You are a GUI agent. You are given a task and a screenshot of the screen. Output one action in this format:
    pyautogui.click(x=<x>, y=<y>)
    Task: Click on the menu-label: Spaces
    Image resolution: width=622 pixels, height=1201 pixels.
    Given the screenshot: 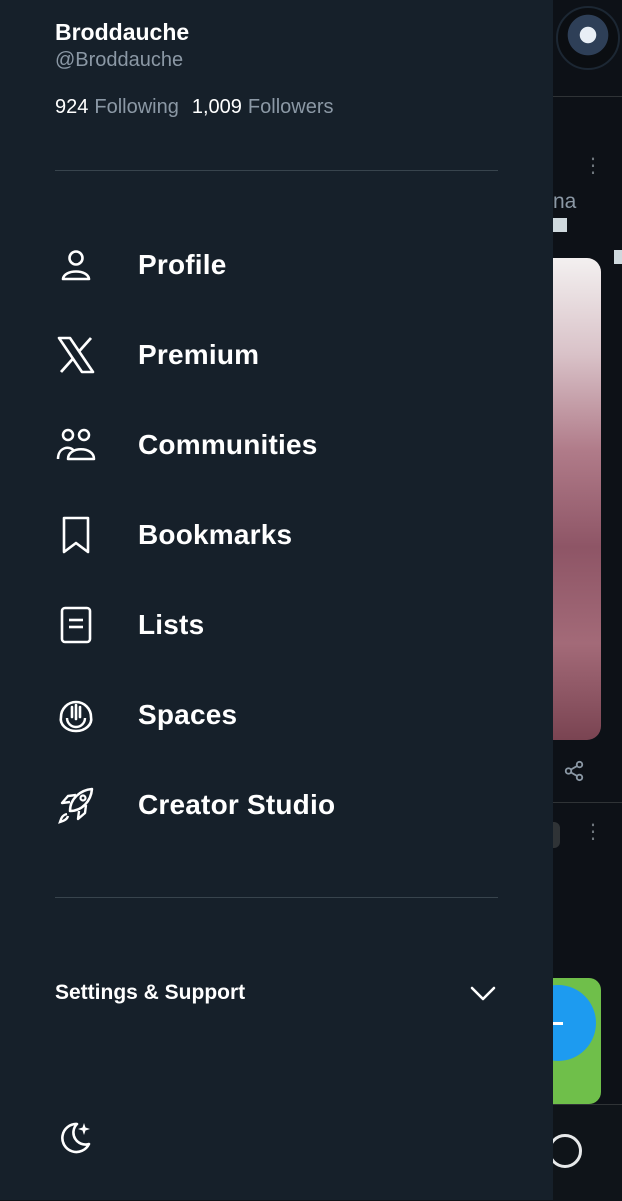 What is the action you would take?
    pyautogui.click(x=188, y=714)
    